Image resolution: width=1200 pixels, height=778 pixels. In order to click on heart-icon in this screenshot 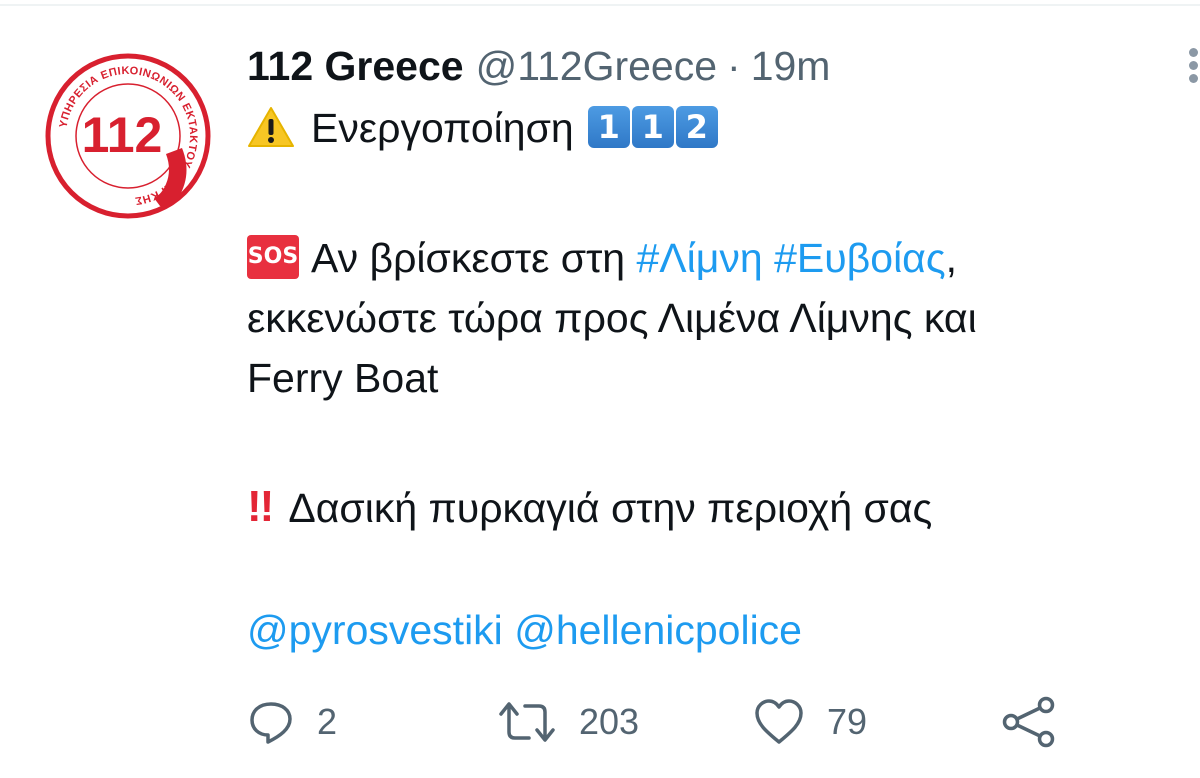, I will do `click(779, 721)`.